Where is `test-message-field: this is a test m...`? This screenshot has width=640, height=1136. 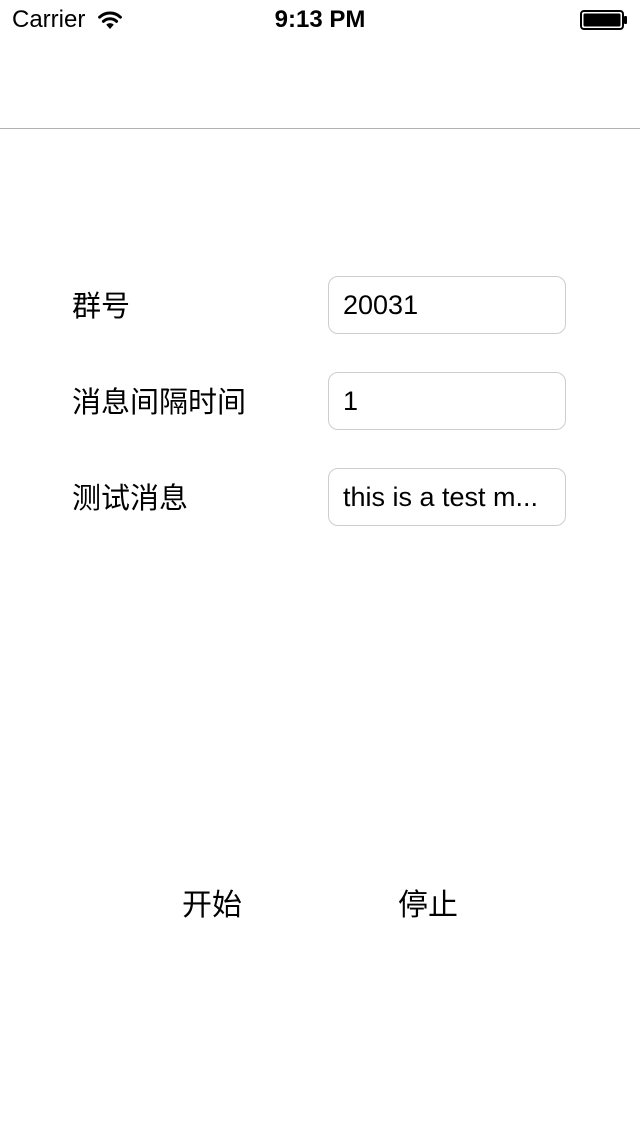
test-message-field: this is a test m... is located at coordinates (447, 497).